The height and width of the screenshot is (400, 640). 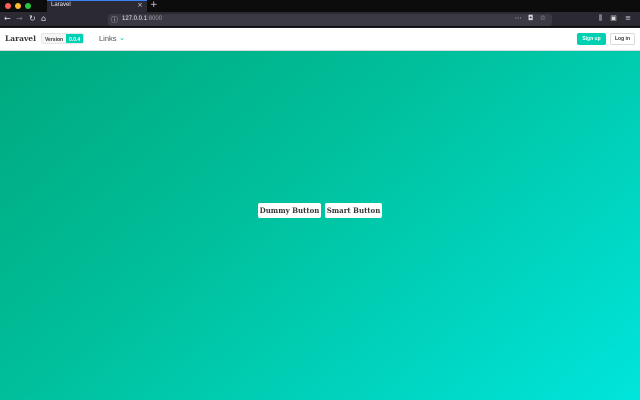 What do you see at coordinates (135, 18) in the screenshot?
I see `url-host: 127.0.0.1` at bounding box center [135, 18].